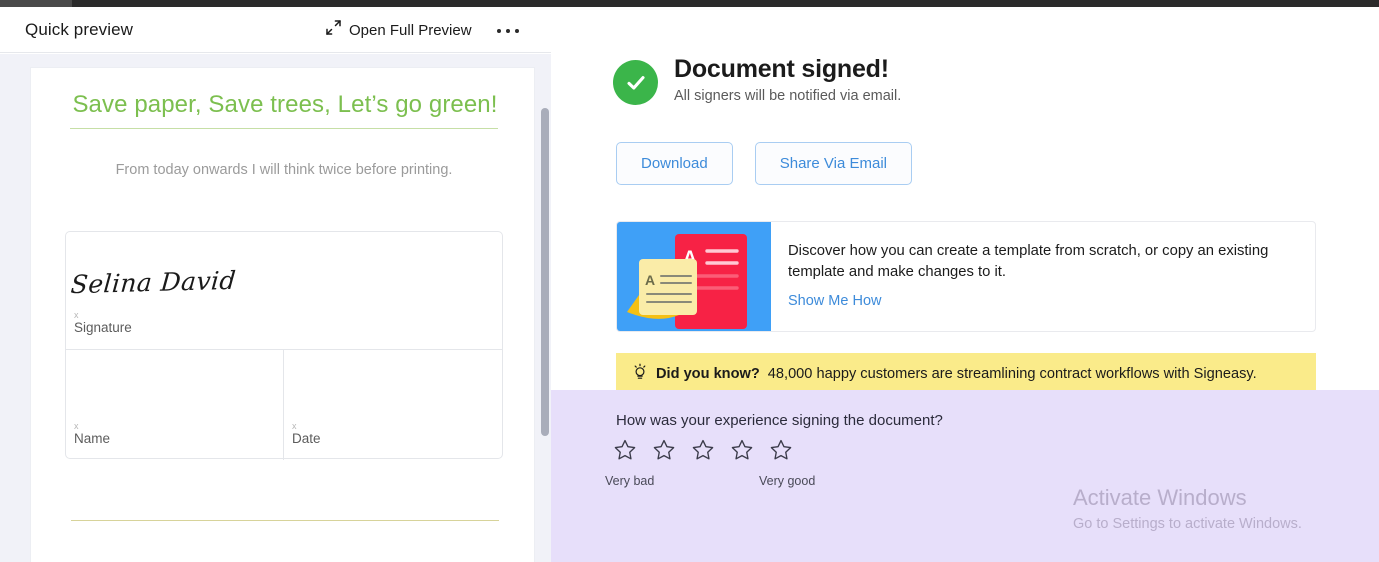  I want to click on signature-block: Selina David x Signature x Name x Date, so click(284, 345).